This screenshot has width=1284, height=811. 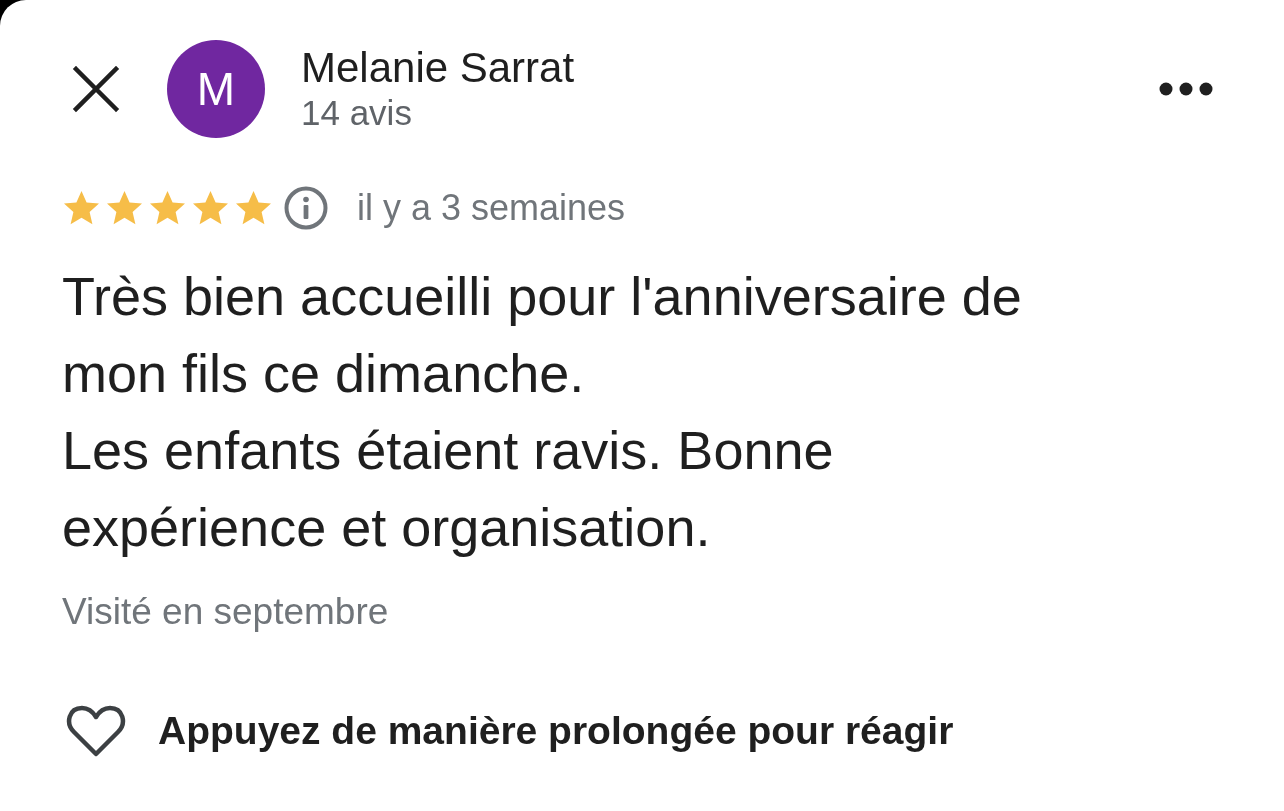 What do you see at coordinates (556, 731) in the screenshot?
I see `reaction-hint: Appuyez de manière prolongée pour réagir` at bounding box center [556, 731].